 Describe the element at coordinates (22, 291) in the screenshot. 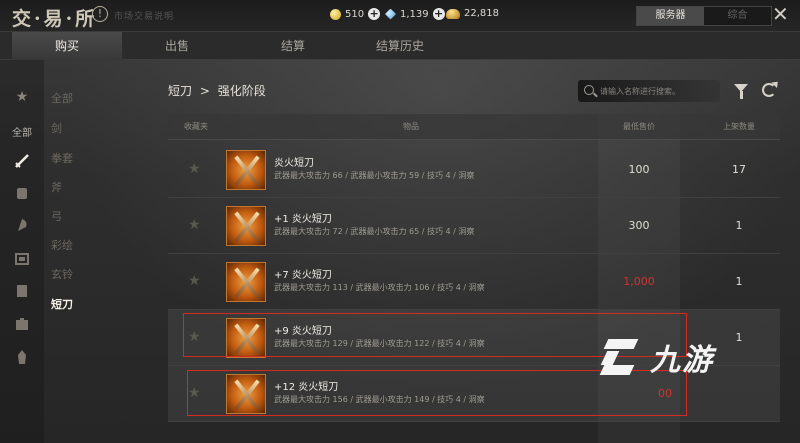

I see `scroll-icon` at that location.